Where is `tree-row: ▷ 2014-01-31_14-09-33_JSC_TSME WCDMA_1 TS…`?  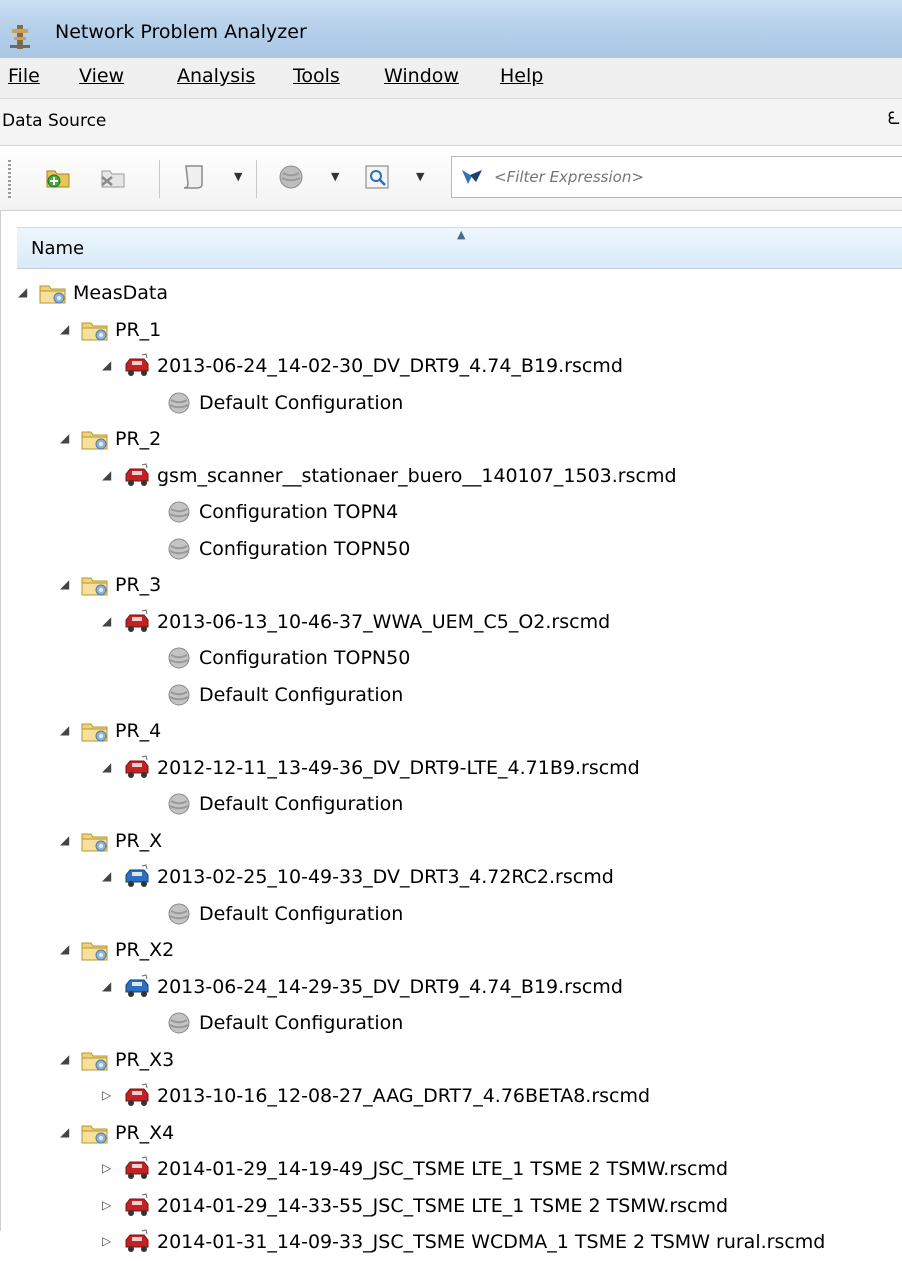 tree-row: ▷ 2014-01-31_14-09-33_JSC_TSME WCDMA_1 TS… is located at coordinates (451, 1243).